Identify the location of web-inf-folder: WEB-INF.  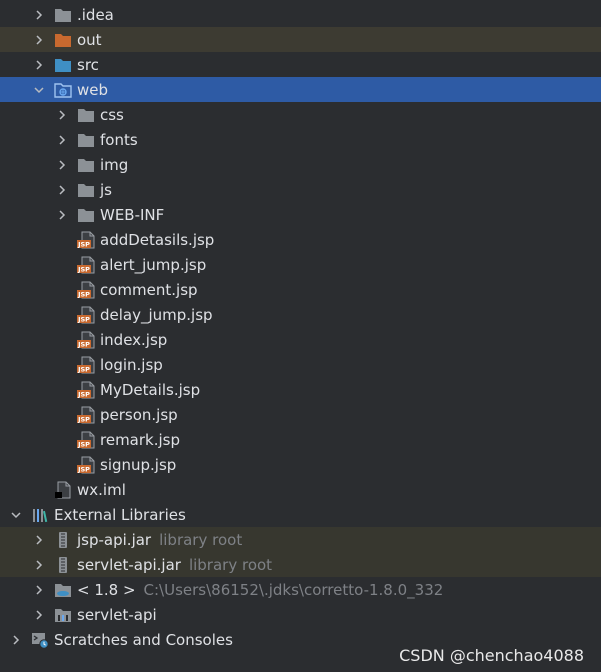
(300, 214).